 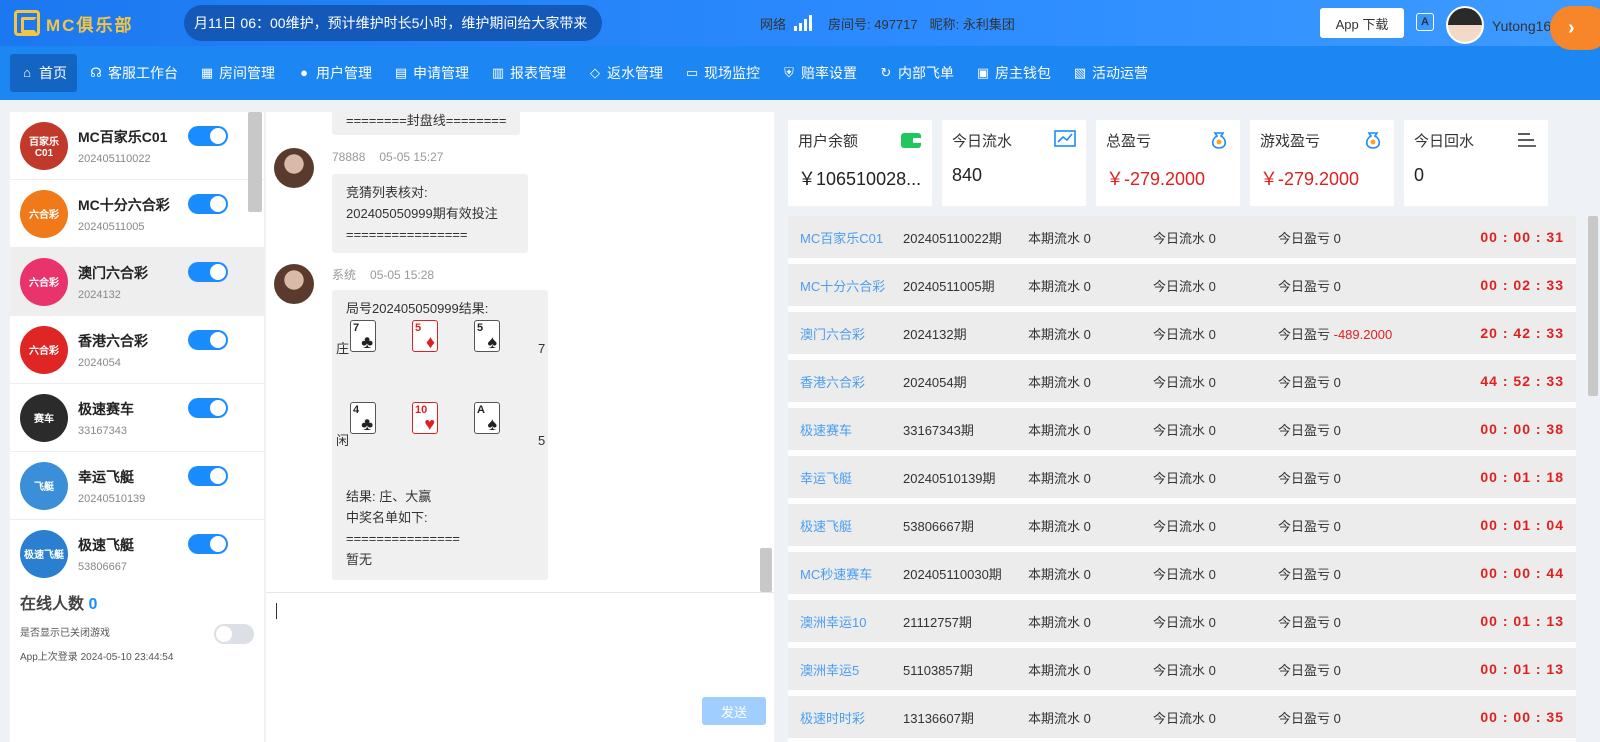 What do you see at coordinates (542, 348) in the screenshot?
I see `banker-points: 7` at bounding box center [542, 348].